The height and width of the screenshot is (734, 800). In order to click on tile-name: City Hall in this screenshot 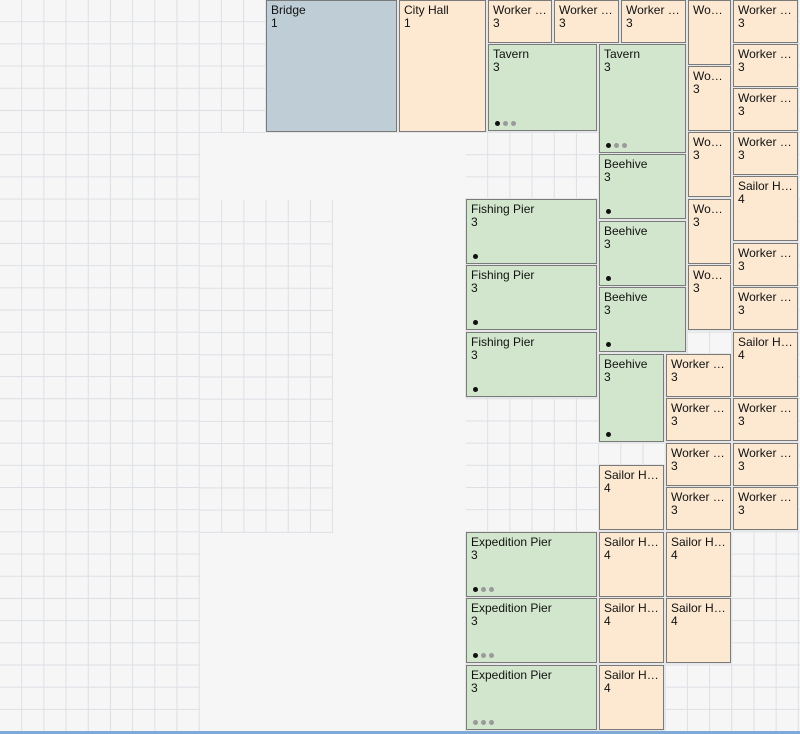, I will do `click(426, 10)`.